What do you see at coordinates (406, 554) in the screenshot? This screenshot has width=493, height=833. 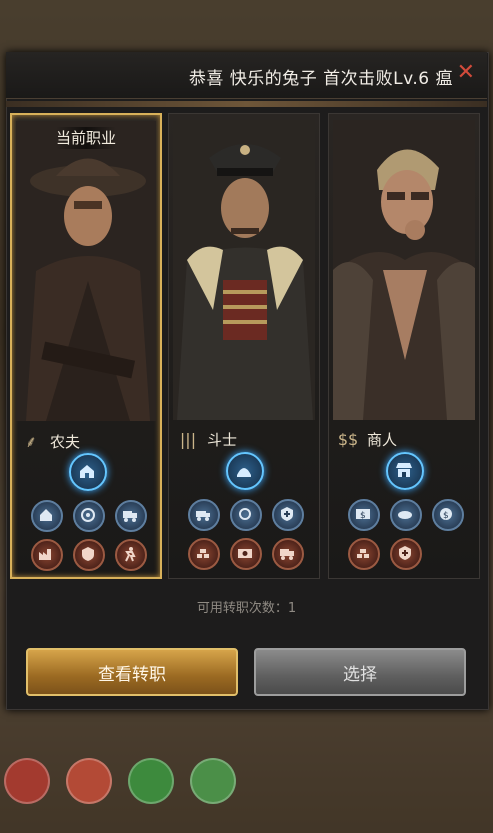 I see `trade-shield-icon` at bounding box center [406, 554].